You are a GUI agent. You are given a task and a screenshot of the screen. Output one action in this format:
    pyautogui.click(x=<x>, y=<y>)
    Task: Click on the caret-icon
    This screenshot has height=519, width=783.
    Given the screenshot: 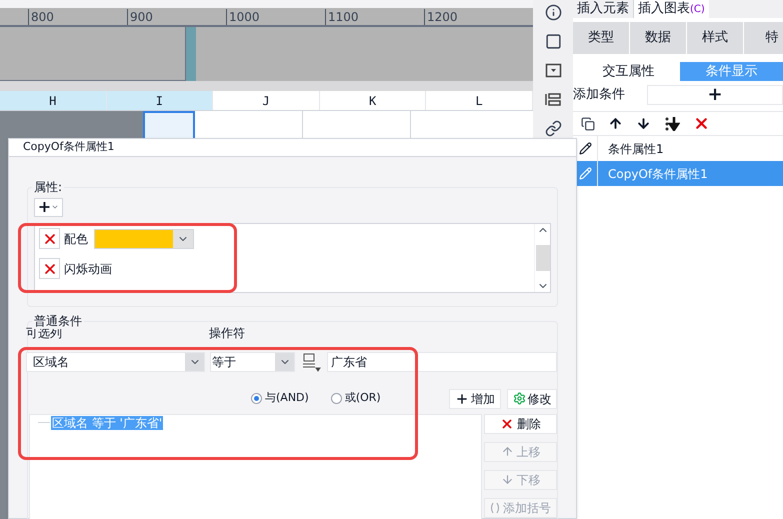 What is the action you would take?
    pyautogui.click(x=55, y=207)
    